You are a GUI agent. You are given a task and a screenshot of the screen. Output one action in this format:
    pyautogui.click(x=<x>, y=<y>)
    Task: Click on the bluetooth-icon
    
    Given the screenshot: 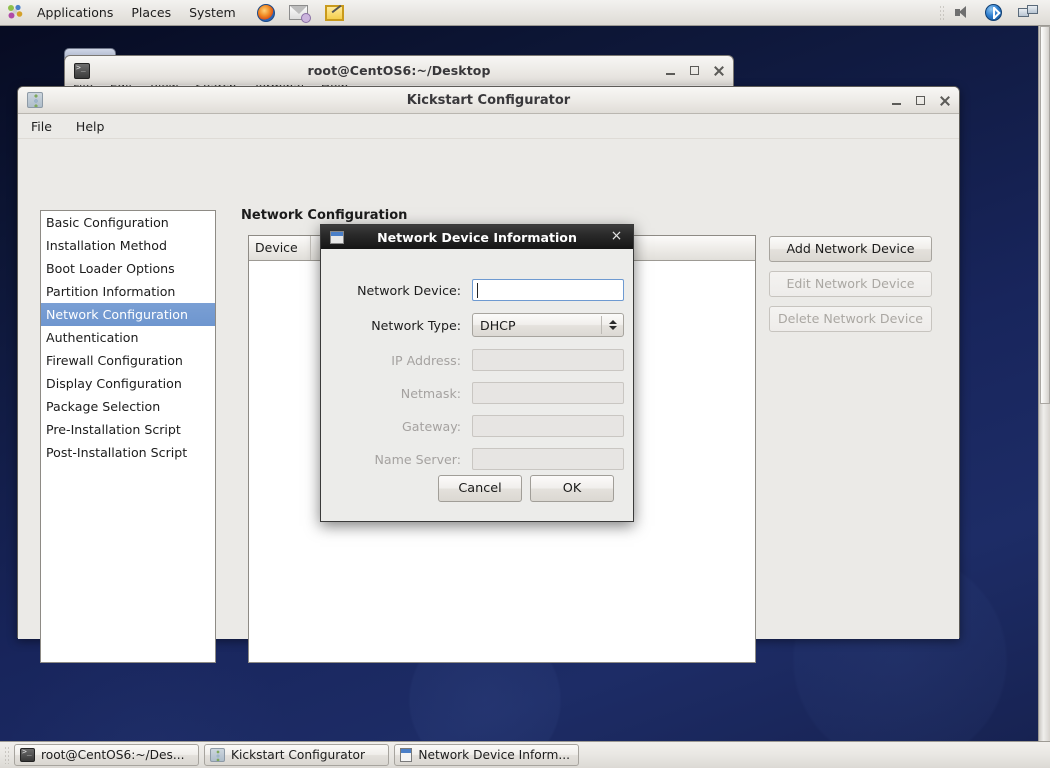 What is the action you would take?
    pyautogui.click(x=993, y=12)
    